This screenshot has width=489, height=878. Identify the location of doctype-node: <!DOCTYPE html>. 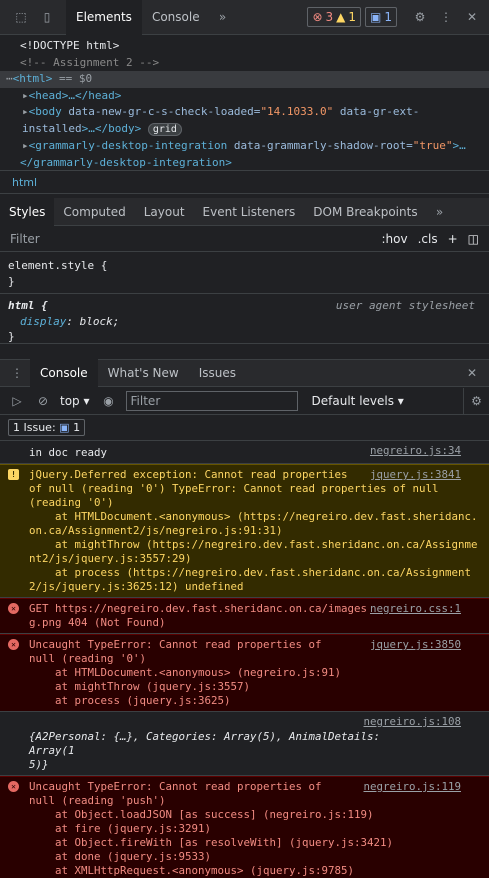
(244, 46).